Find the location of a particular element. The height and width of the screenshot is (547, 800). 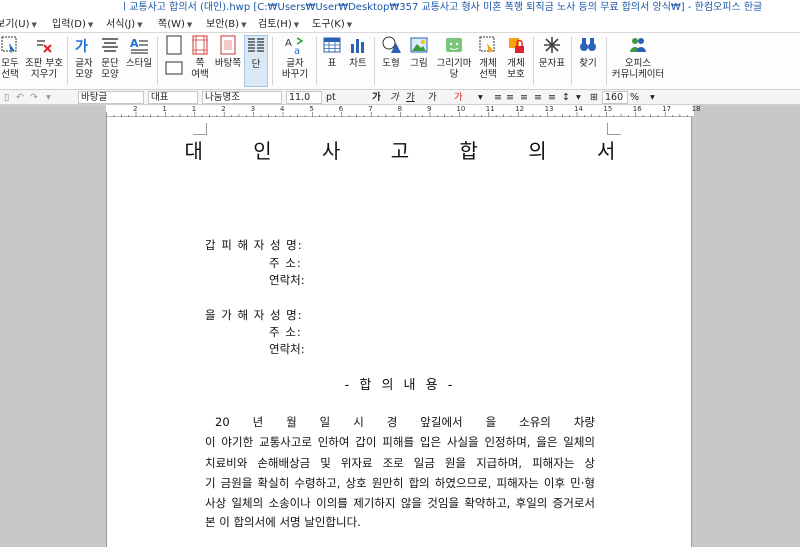

align-justify-icon: ≡ is located at coordinates (498, 97).